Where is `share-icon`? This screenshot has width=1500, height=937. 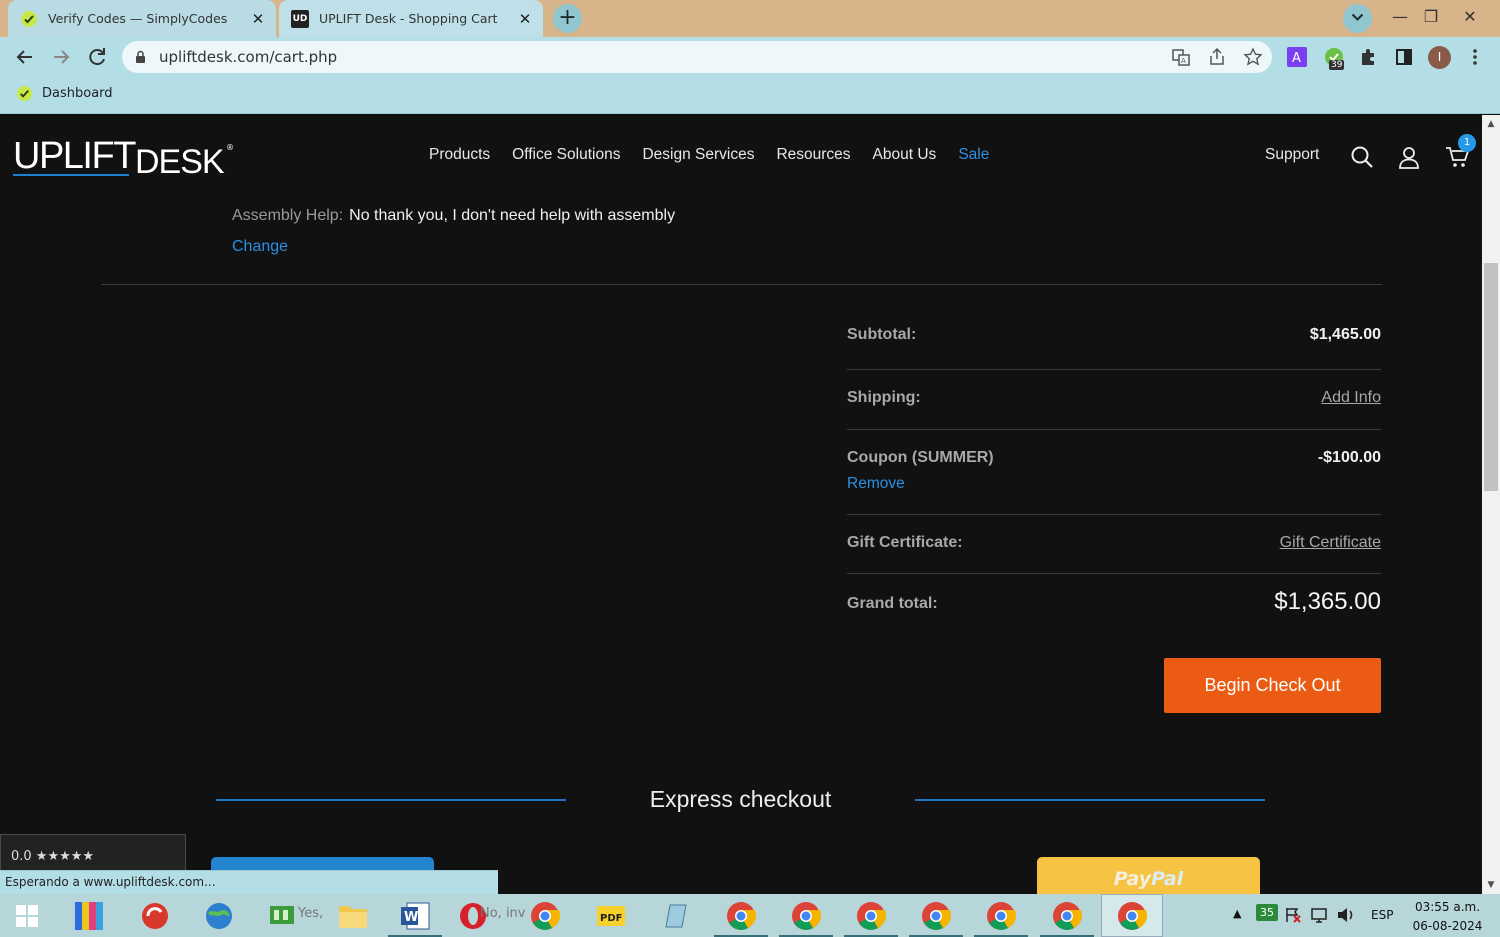
share-icon is located at coordinates (1217, 57).